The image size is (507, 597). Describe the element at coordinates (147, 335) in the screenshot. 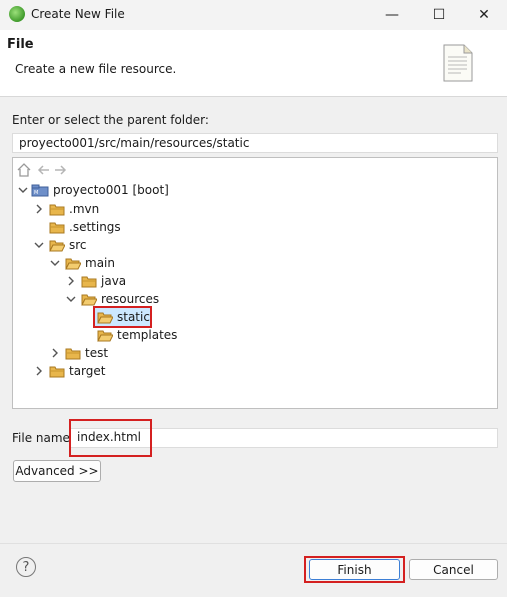

I see `tree-node-label: templates` at that location.